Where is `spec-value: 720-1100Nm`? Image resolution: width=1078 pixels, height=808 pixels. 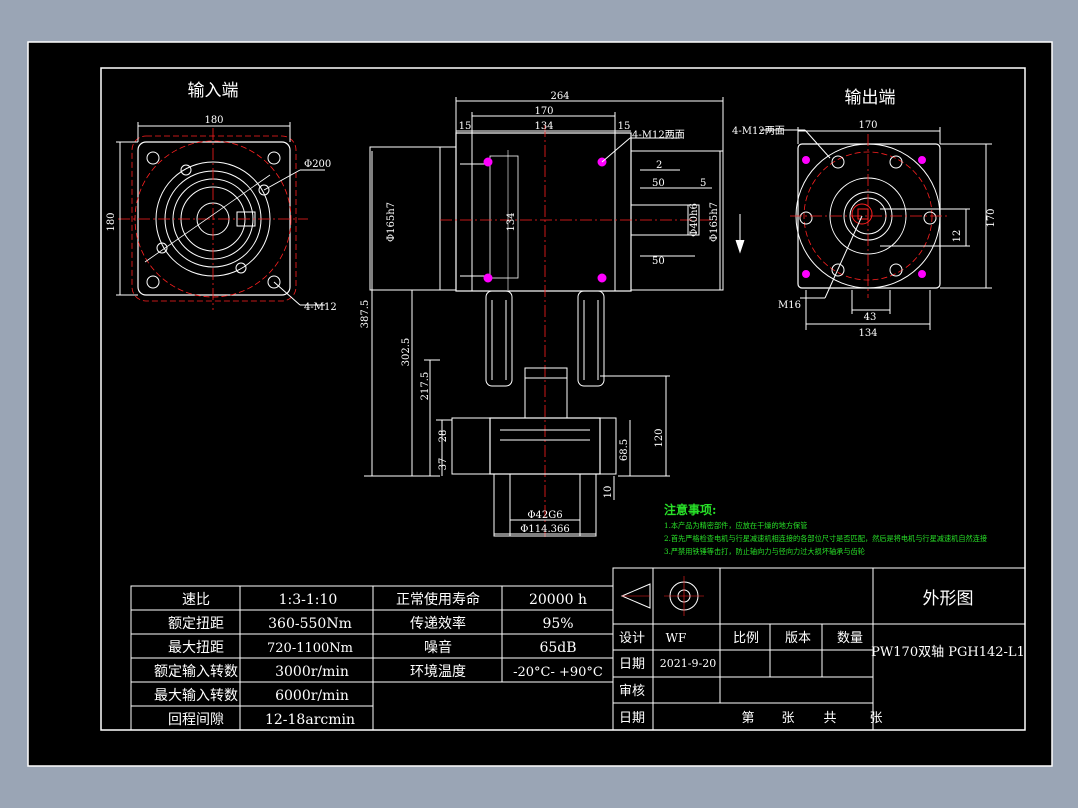 spec-value: 720-1100Nm is located at coordinates (310, 648).